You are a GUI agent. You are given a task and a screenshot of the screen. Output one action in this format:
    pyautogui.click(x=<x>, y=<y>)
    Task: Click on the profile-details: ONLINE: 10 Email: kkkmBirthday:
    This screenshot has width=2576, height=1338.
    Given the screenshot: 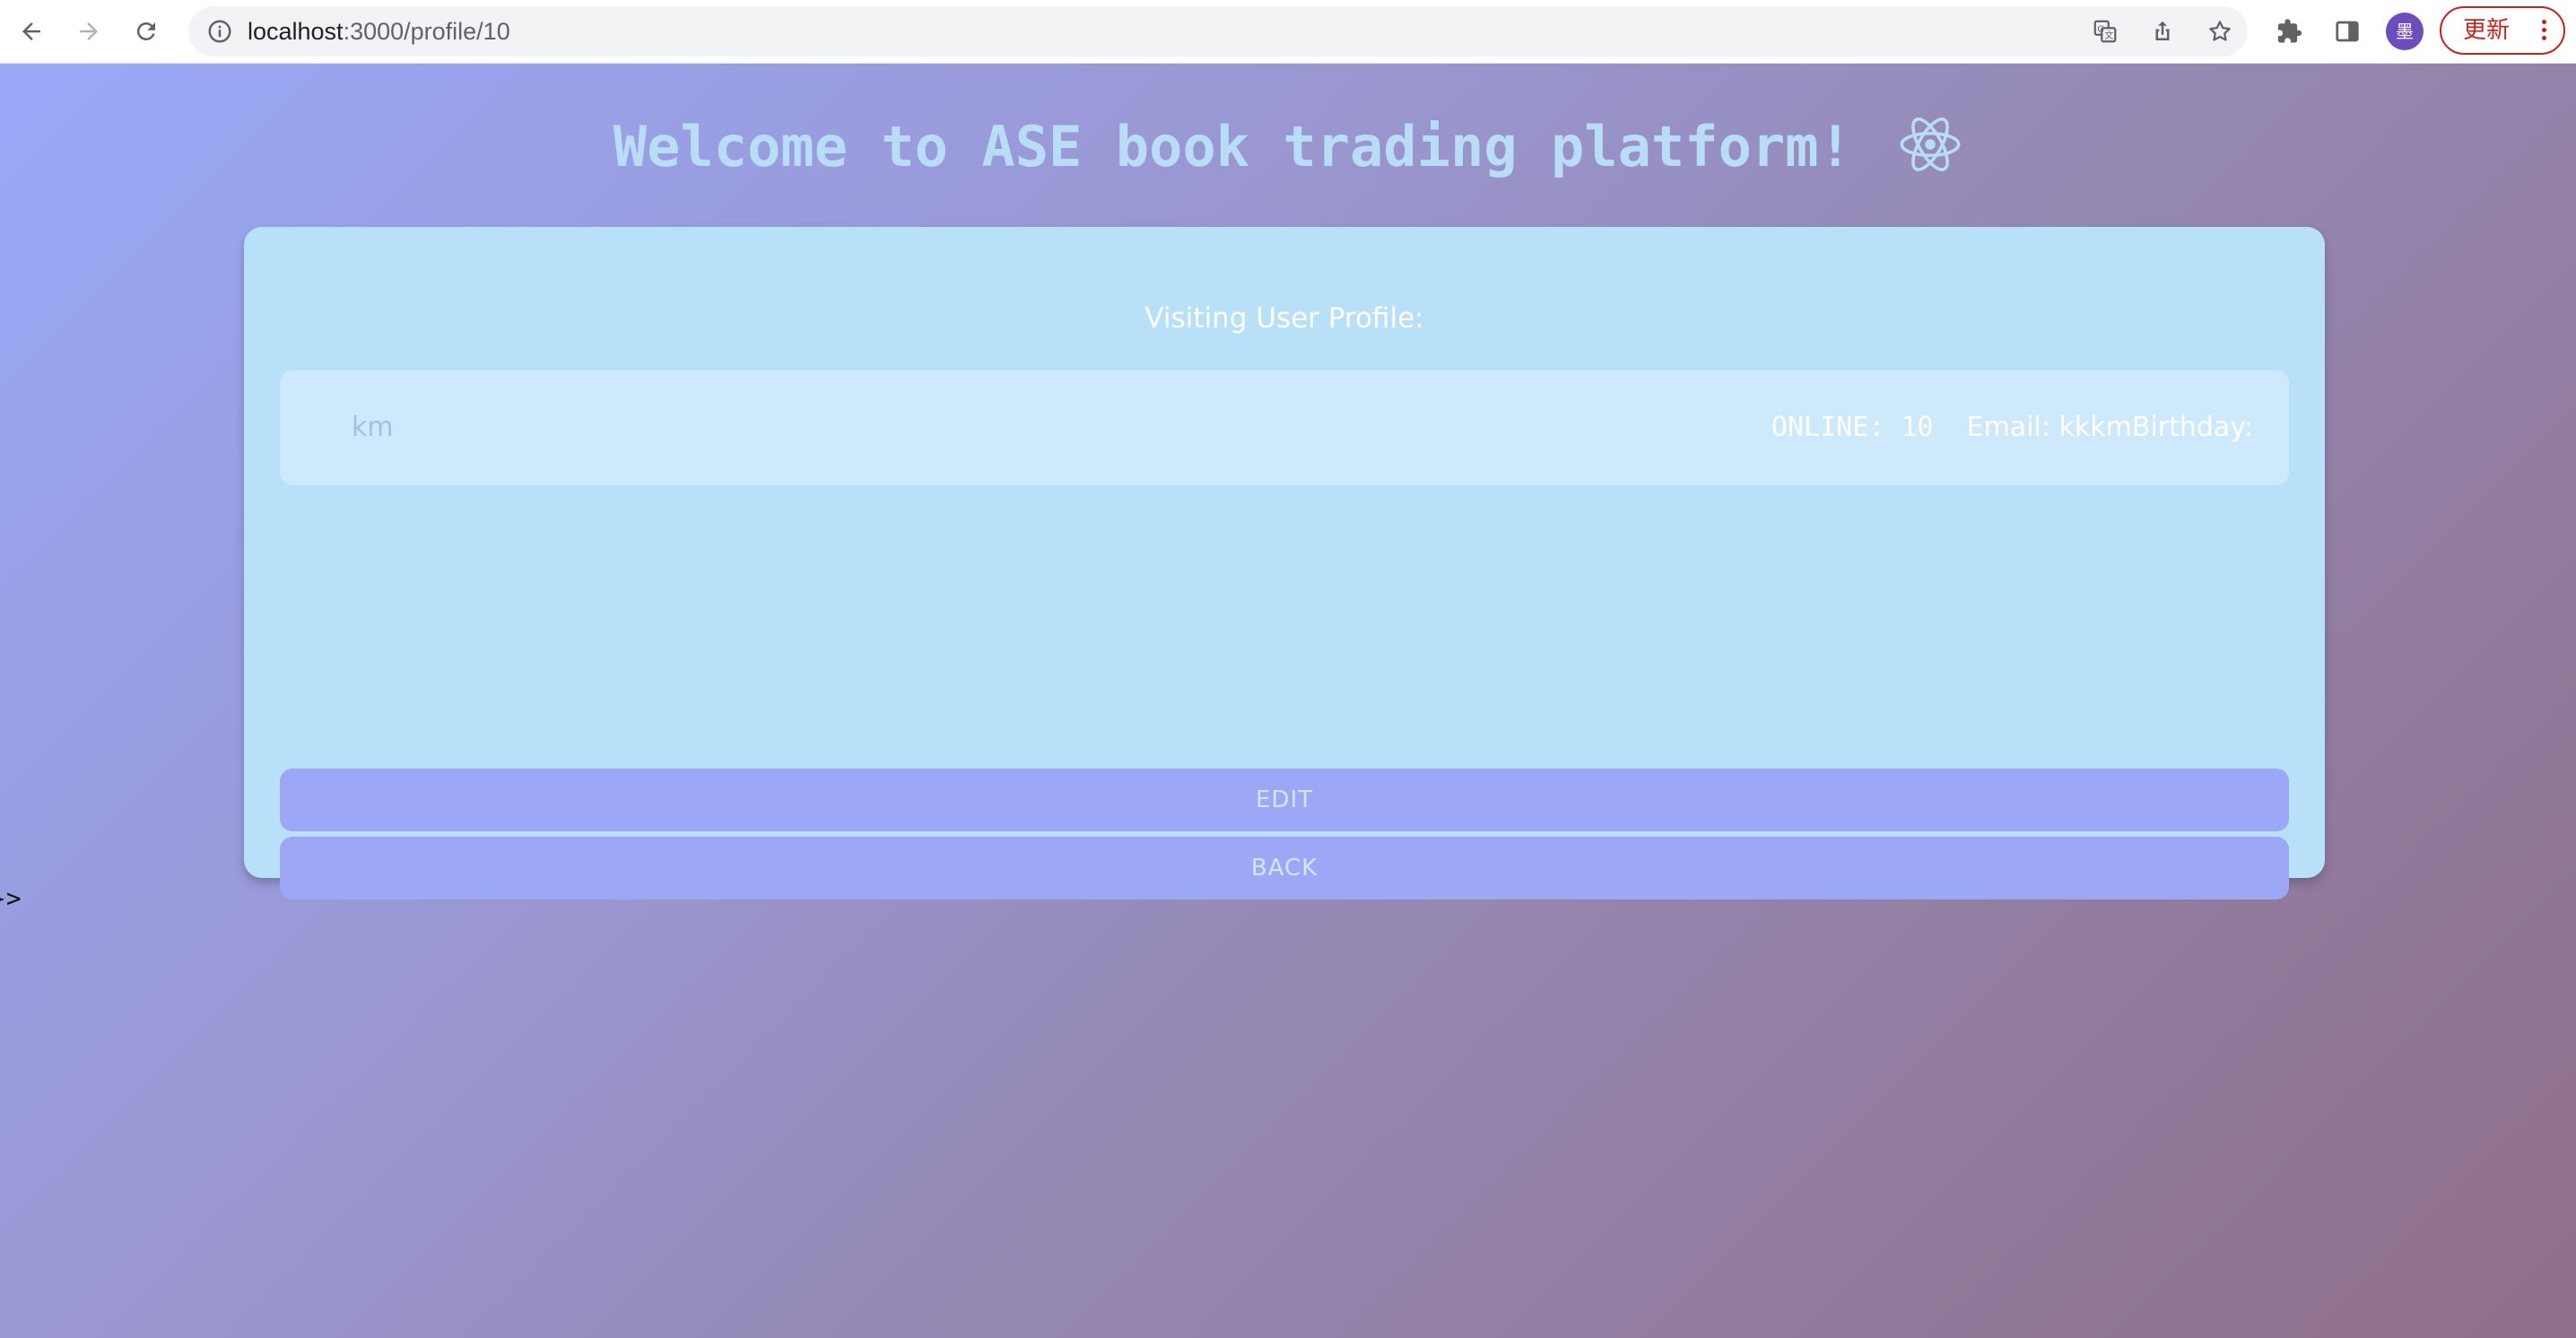 What is the action you would take?
    pyautogui.click(x=2012, y=427)
    